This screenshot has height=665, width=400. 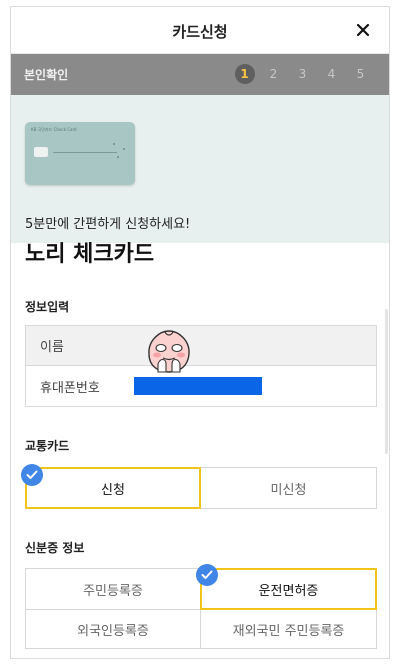 I want to click on page-title: 카드신청, so click(x=200, y=32).